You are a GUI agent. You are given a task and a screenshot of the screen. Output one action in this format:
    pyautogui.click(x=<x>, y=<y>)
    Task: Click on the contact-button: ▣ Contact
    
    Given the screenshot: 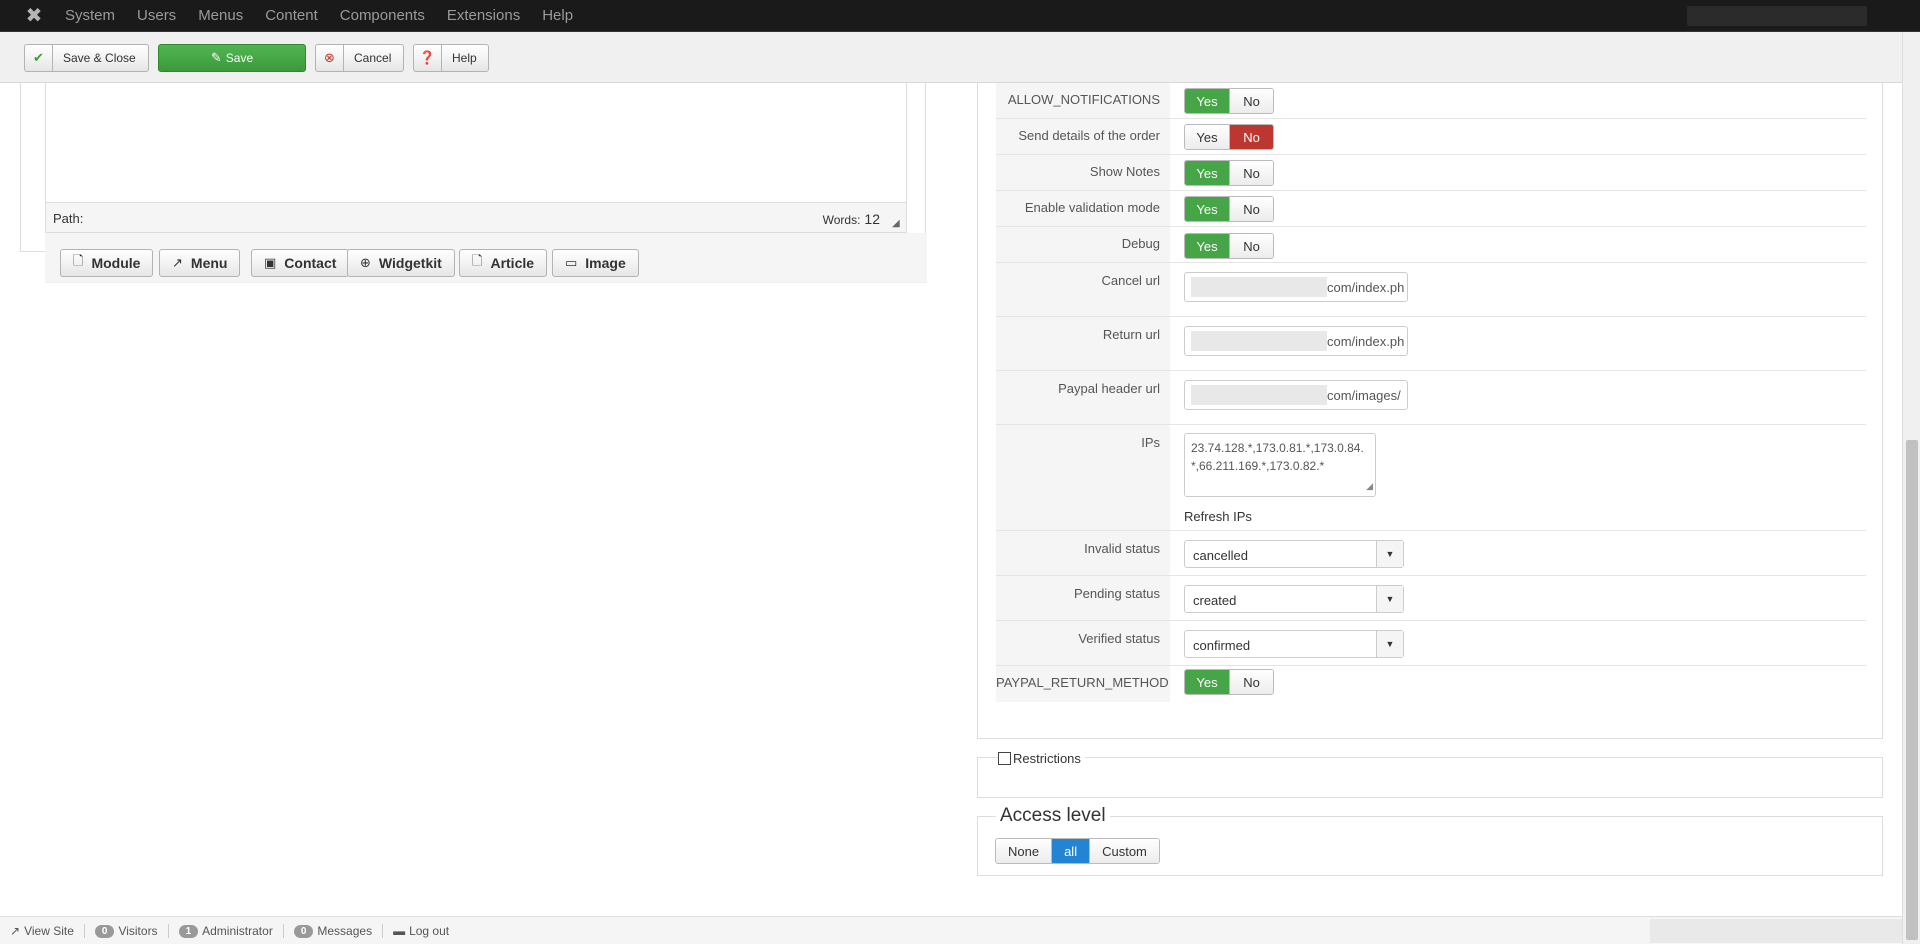 What is the action you would take?
    pyautogui.click(x=300, y=263)
    